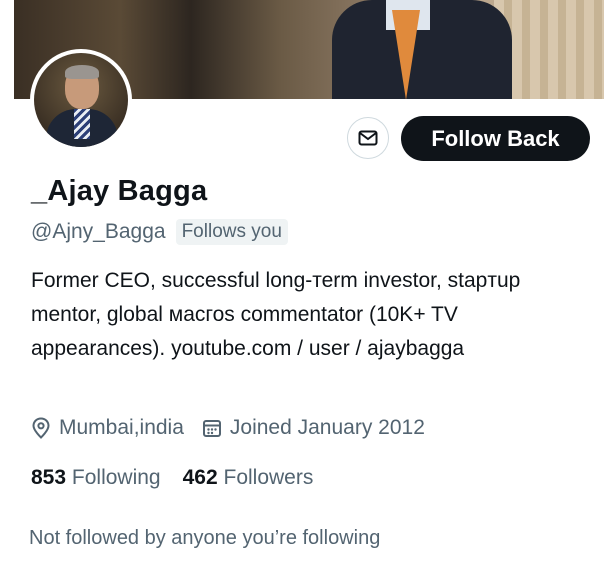 This screenshot has height=577, width=604. I want to click on followers-link: 462 Followers, so click(248, 478).